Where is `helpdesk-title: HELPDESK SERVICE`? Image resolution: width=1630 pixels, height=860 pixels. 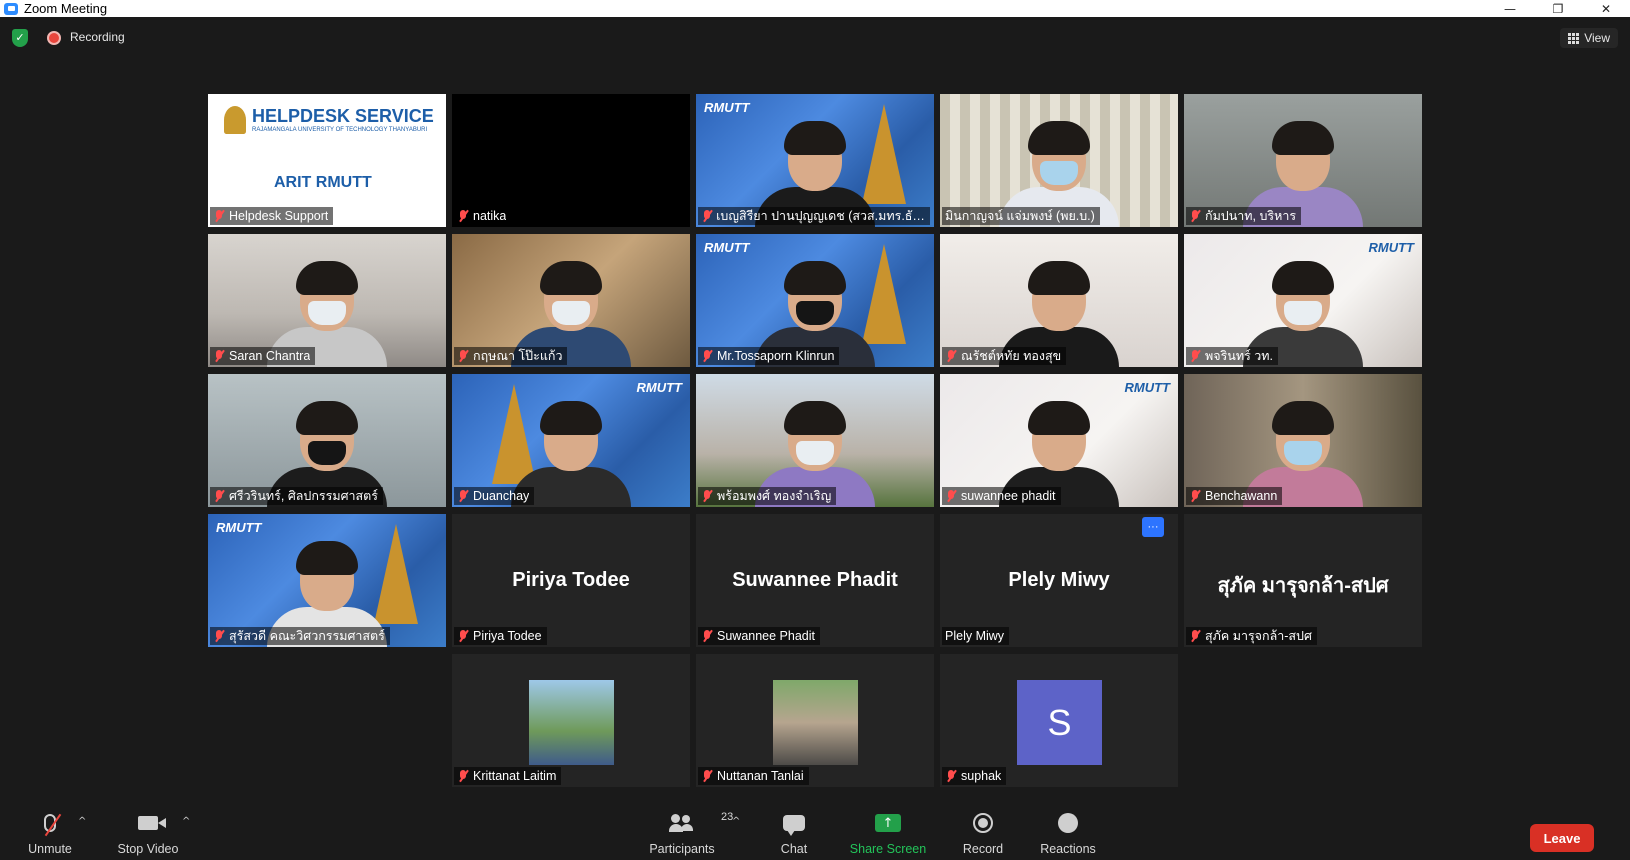
helpdesk-title: HELPDESK SERVICE is located at coordinates (343, 116).